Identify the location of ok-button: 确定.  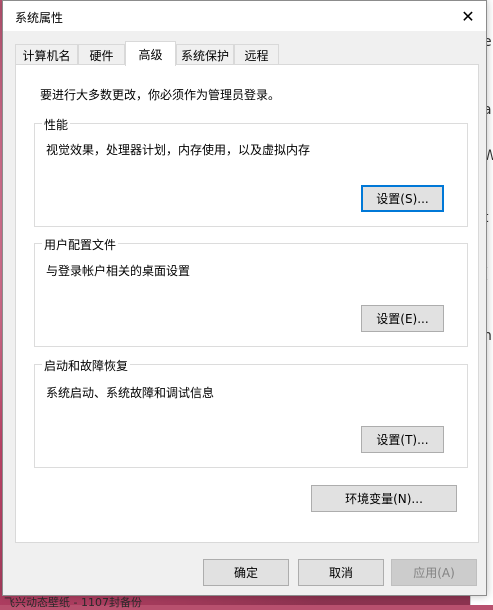
(246, 572).